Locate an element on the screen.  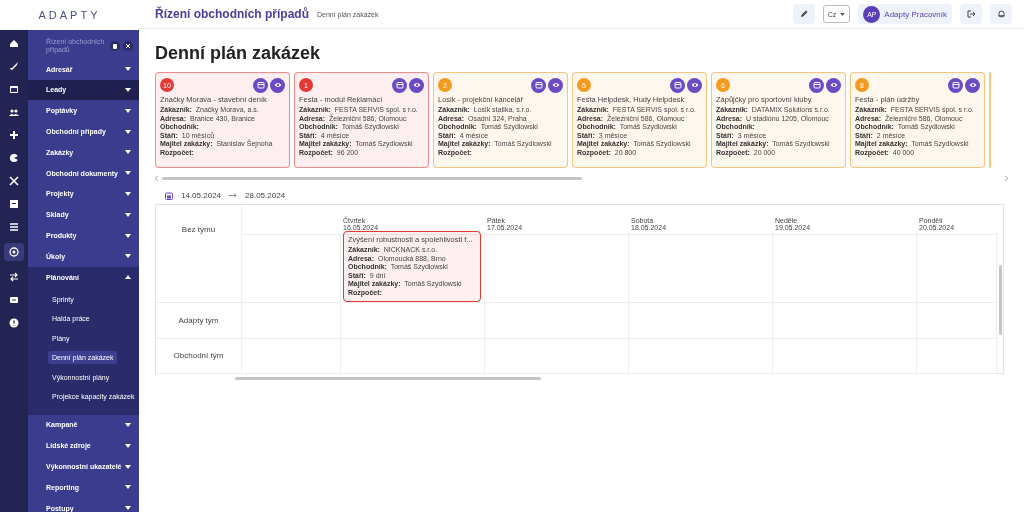
pin-icon is located at coordinates (115, 46).